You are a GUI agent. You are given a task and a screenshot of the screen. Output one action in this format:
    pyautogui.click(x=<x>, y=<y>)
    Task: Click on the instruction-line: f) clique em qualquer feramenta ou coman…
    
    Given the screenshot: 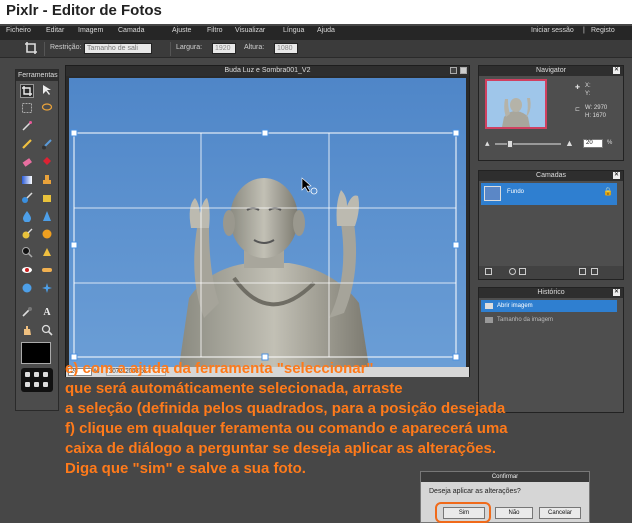 What is the action you would take?
    pyautogui.click(x=286, y=428)
    